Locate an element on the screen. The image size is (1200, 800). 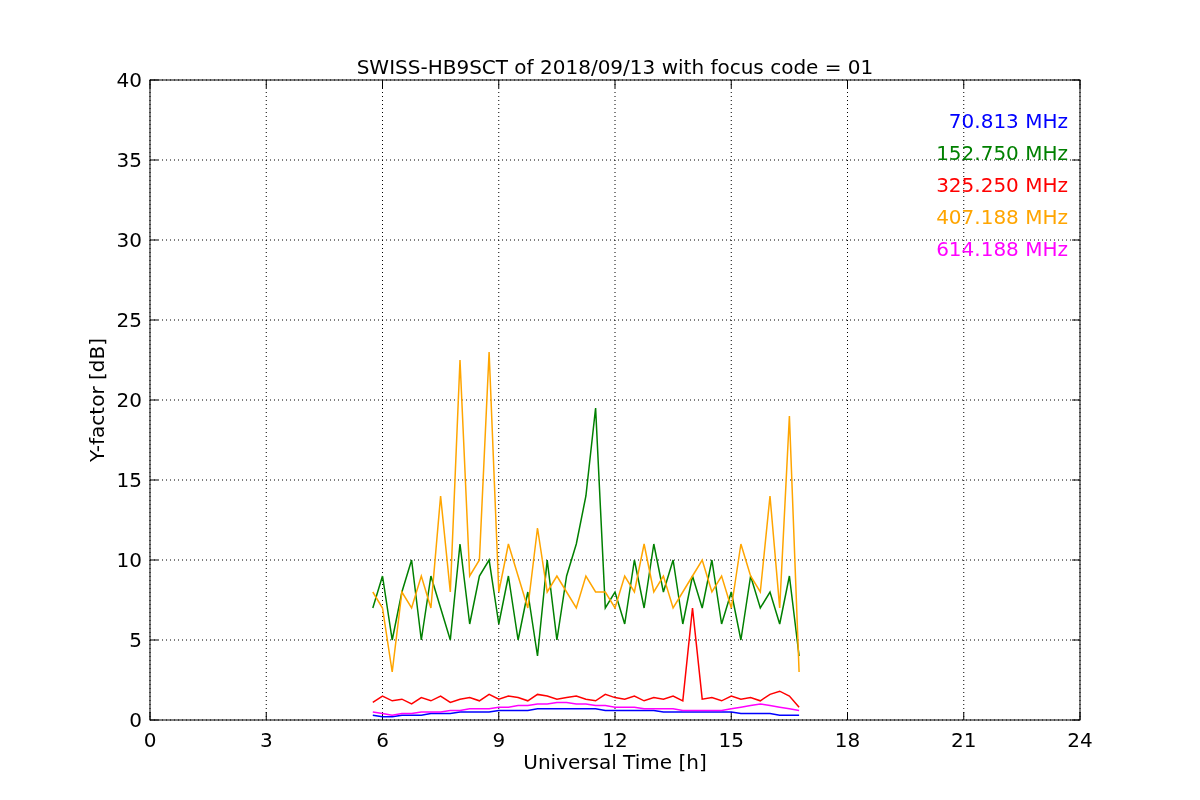
axis-title: Universal Time [h] is located at coordinates (615, 762).